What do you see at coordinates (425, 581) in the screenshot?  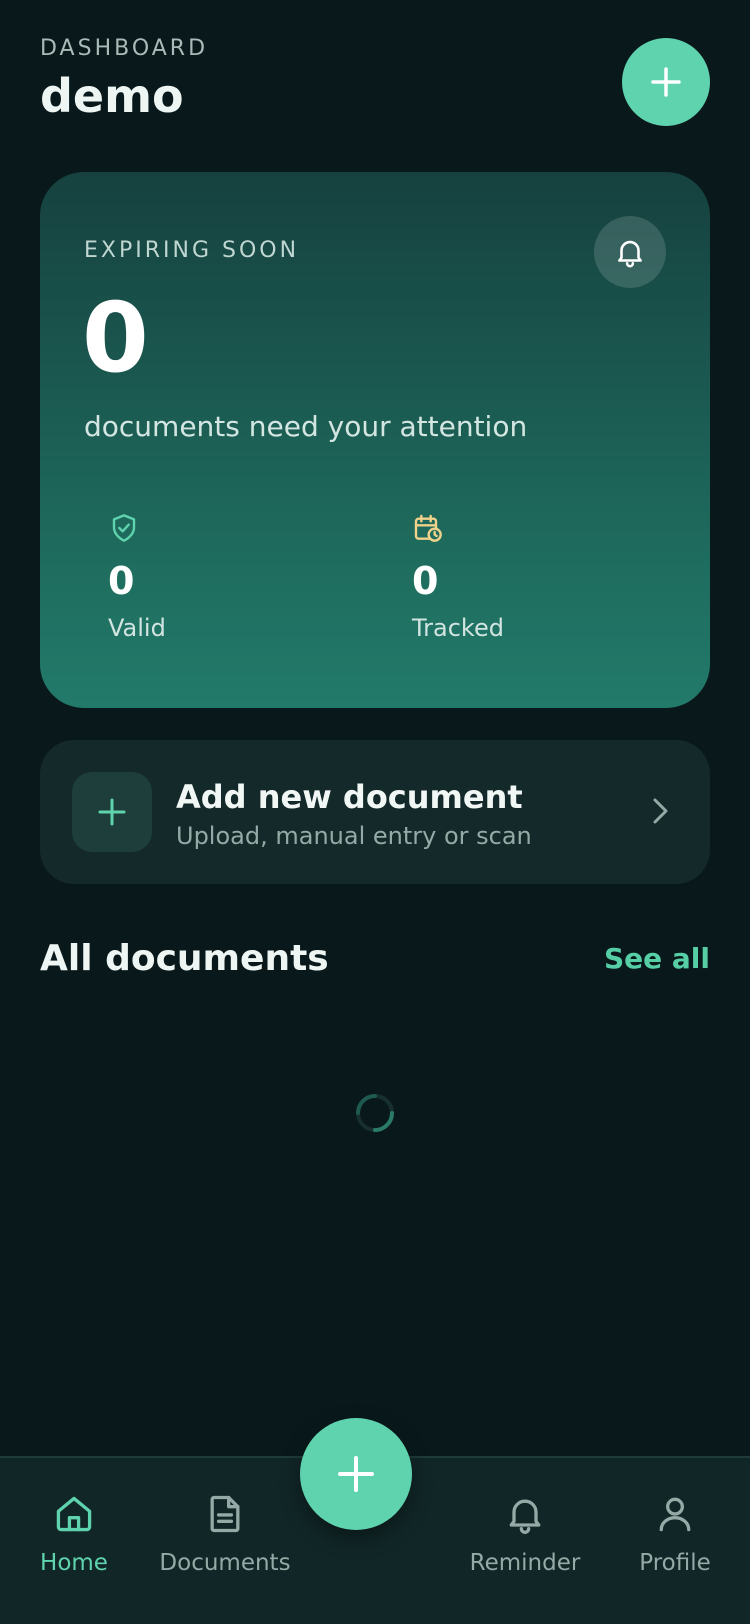 I see `stat-tracked-value: 0` at bounding box center [425, 581].